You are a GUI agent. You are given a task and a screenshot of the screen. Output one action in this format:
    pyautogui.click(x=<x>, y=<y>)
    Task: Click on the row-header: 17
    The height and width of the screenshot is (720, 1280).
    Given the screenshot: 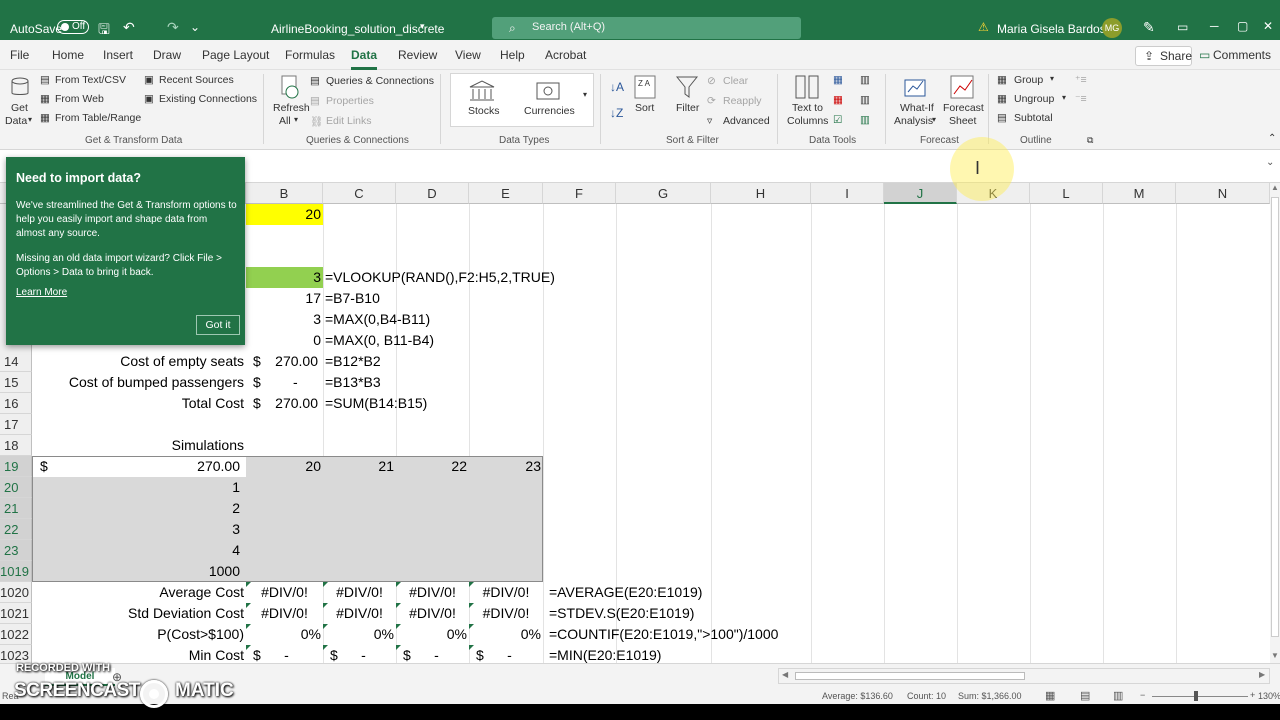 What is the action you would take?
    pyautogui.click(x=16, y=424)
    